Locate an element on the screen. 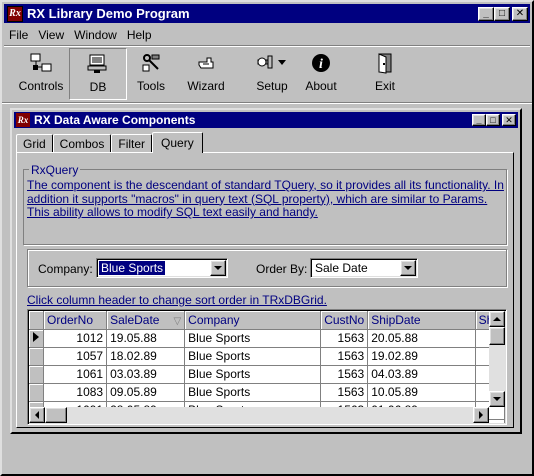  column-header-shipdate: ShipDate is located at coordinates (421, 320).